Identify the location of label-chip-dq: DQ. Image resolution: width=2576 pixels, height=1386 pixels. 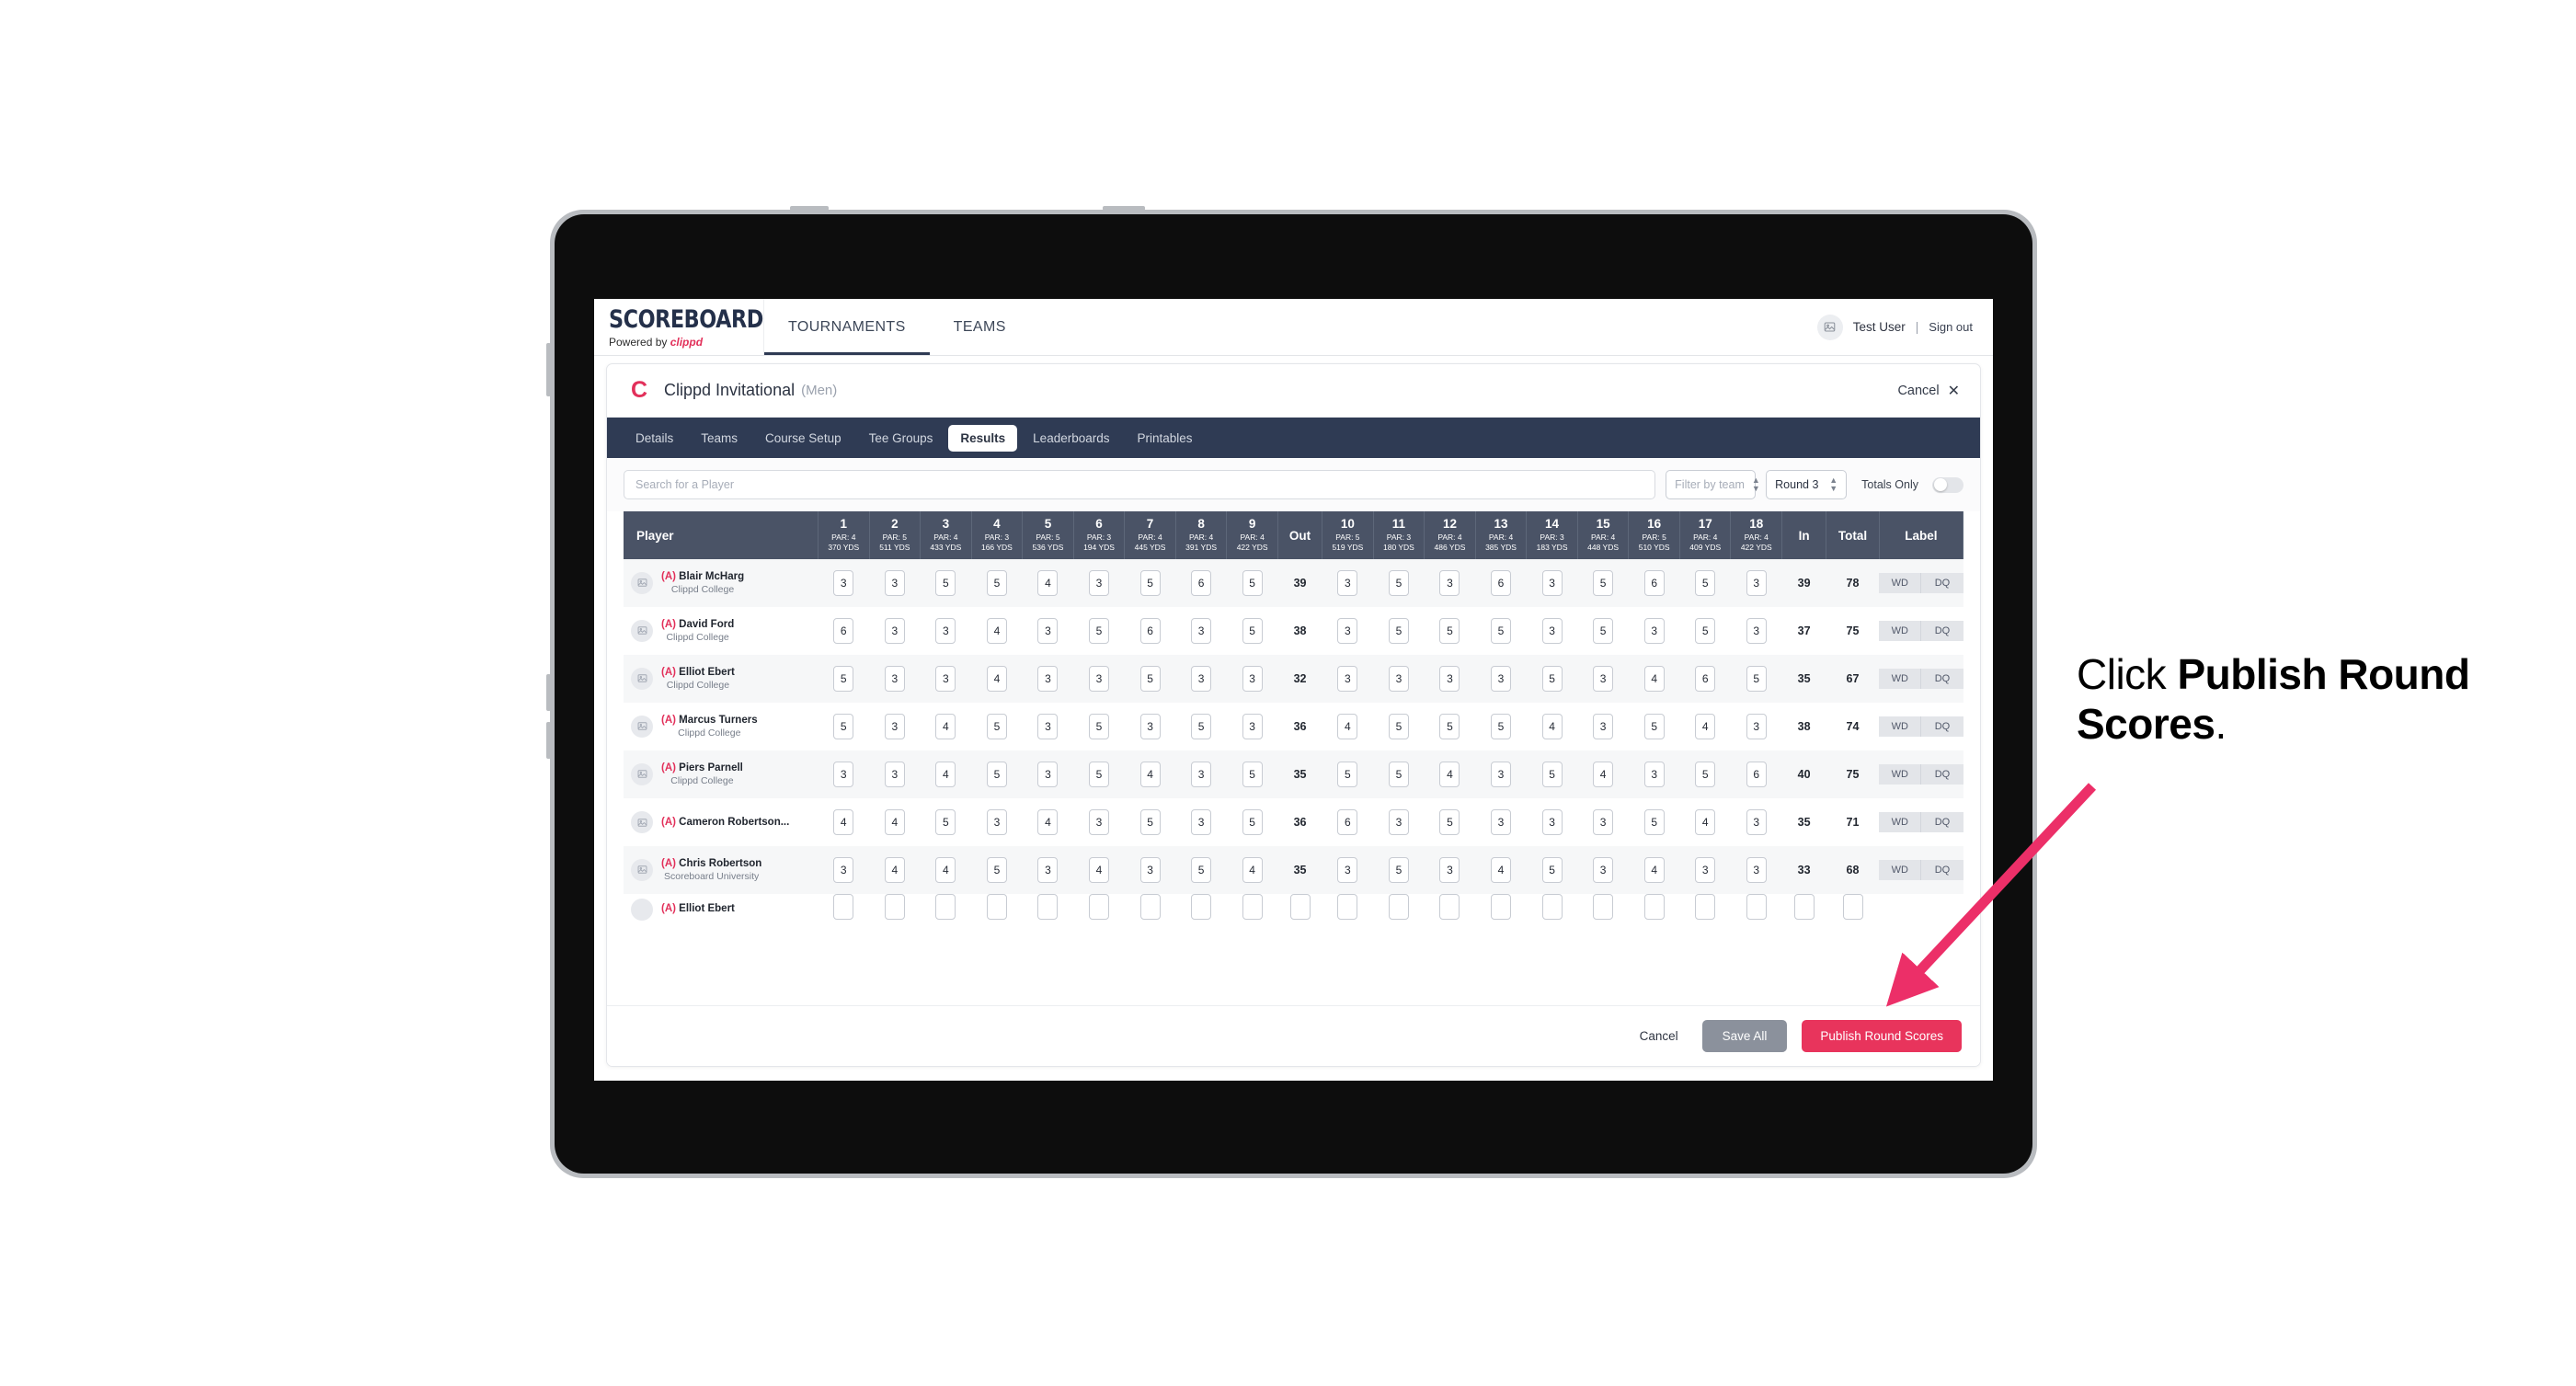
(1942, 870).